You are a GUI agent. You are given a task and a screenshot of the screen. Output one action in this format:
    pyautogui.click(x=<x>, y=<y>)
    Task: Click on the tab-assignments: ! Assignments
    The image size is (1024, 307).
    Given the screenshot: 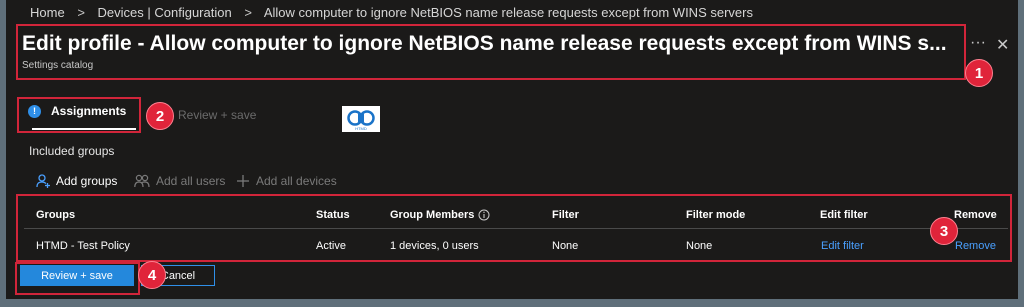 What is the action you would take?
    pyautogui.click(x=77, y=111)
    